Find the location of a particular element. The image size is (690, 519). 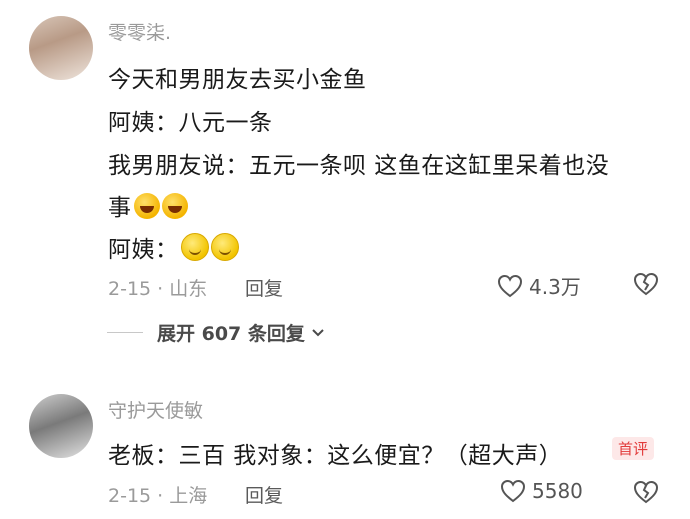

comment-date-location: 2-15 · 上海 is located at coordinates (158, 496).